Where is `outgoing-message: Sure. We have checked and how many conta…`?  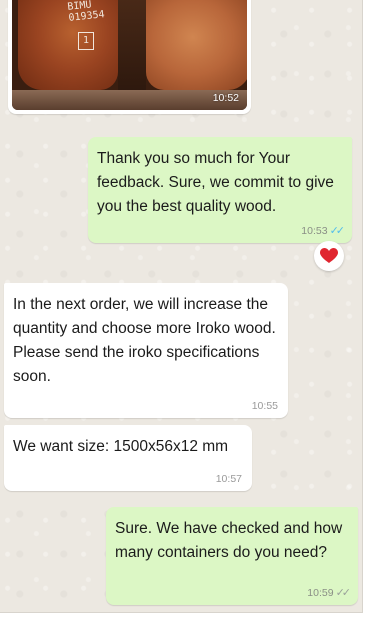
outgoing-message: Sure. We have checked and how many conta… is located at coordinates (232, 556).